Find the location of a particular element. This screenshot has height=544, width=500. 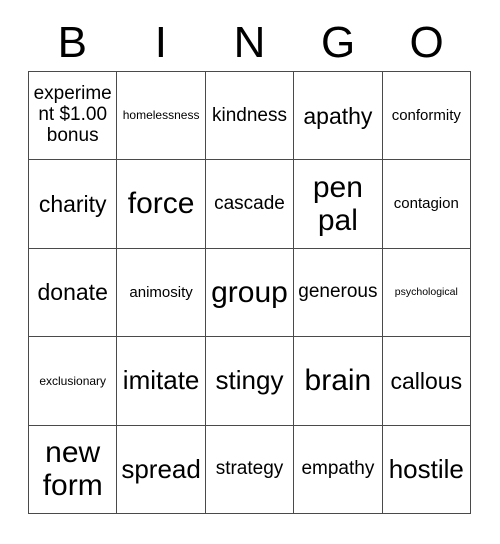

bingo-header-letter-i: I is located at coordinates (160, 42).